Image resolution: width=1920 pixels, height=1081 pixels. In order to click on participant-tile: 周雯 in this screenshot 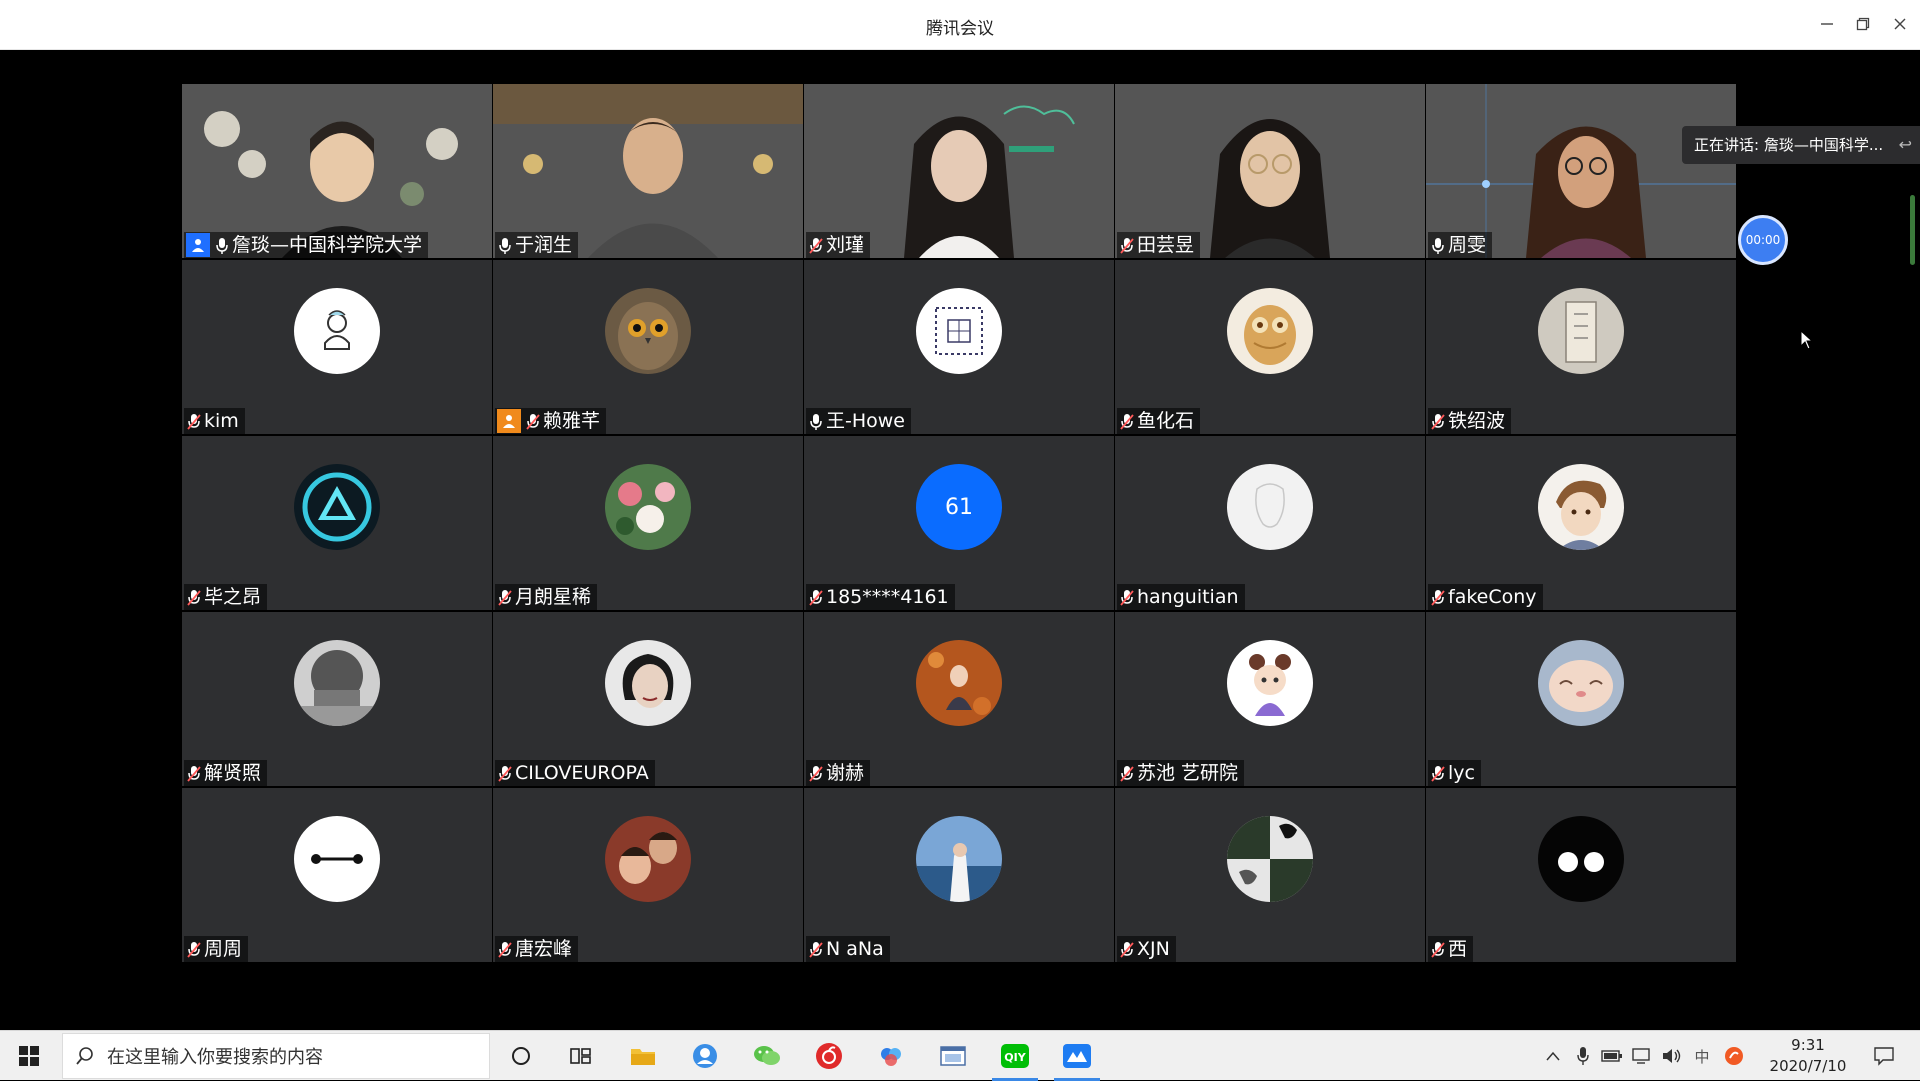, I will do `click(1581, 171)`.